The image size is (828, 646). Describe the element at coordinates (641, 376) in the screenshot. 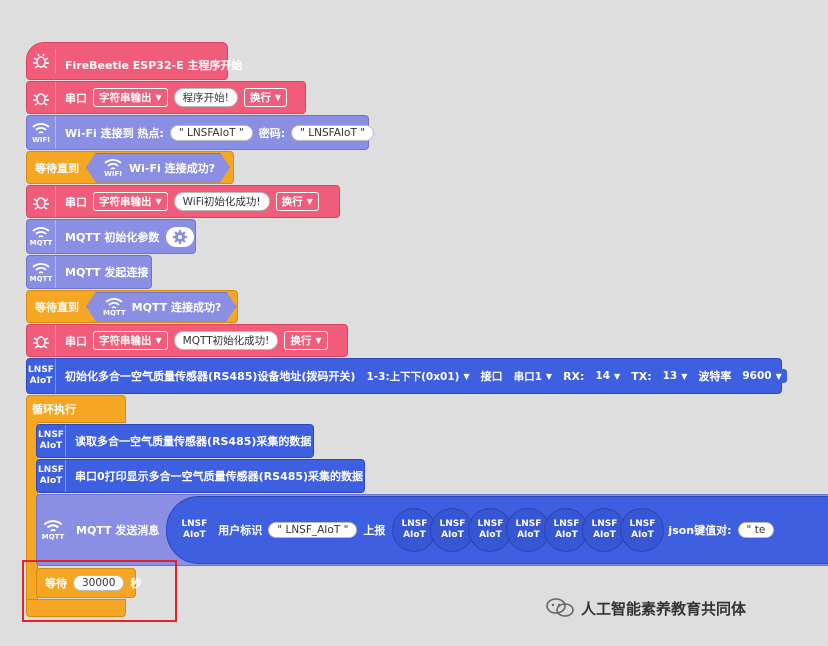

I see `tx-label: TX:` at that location.